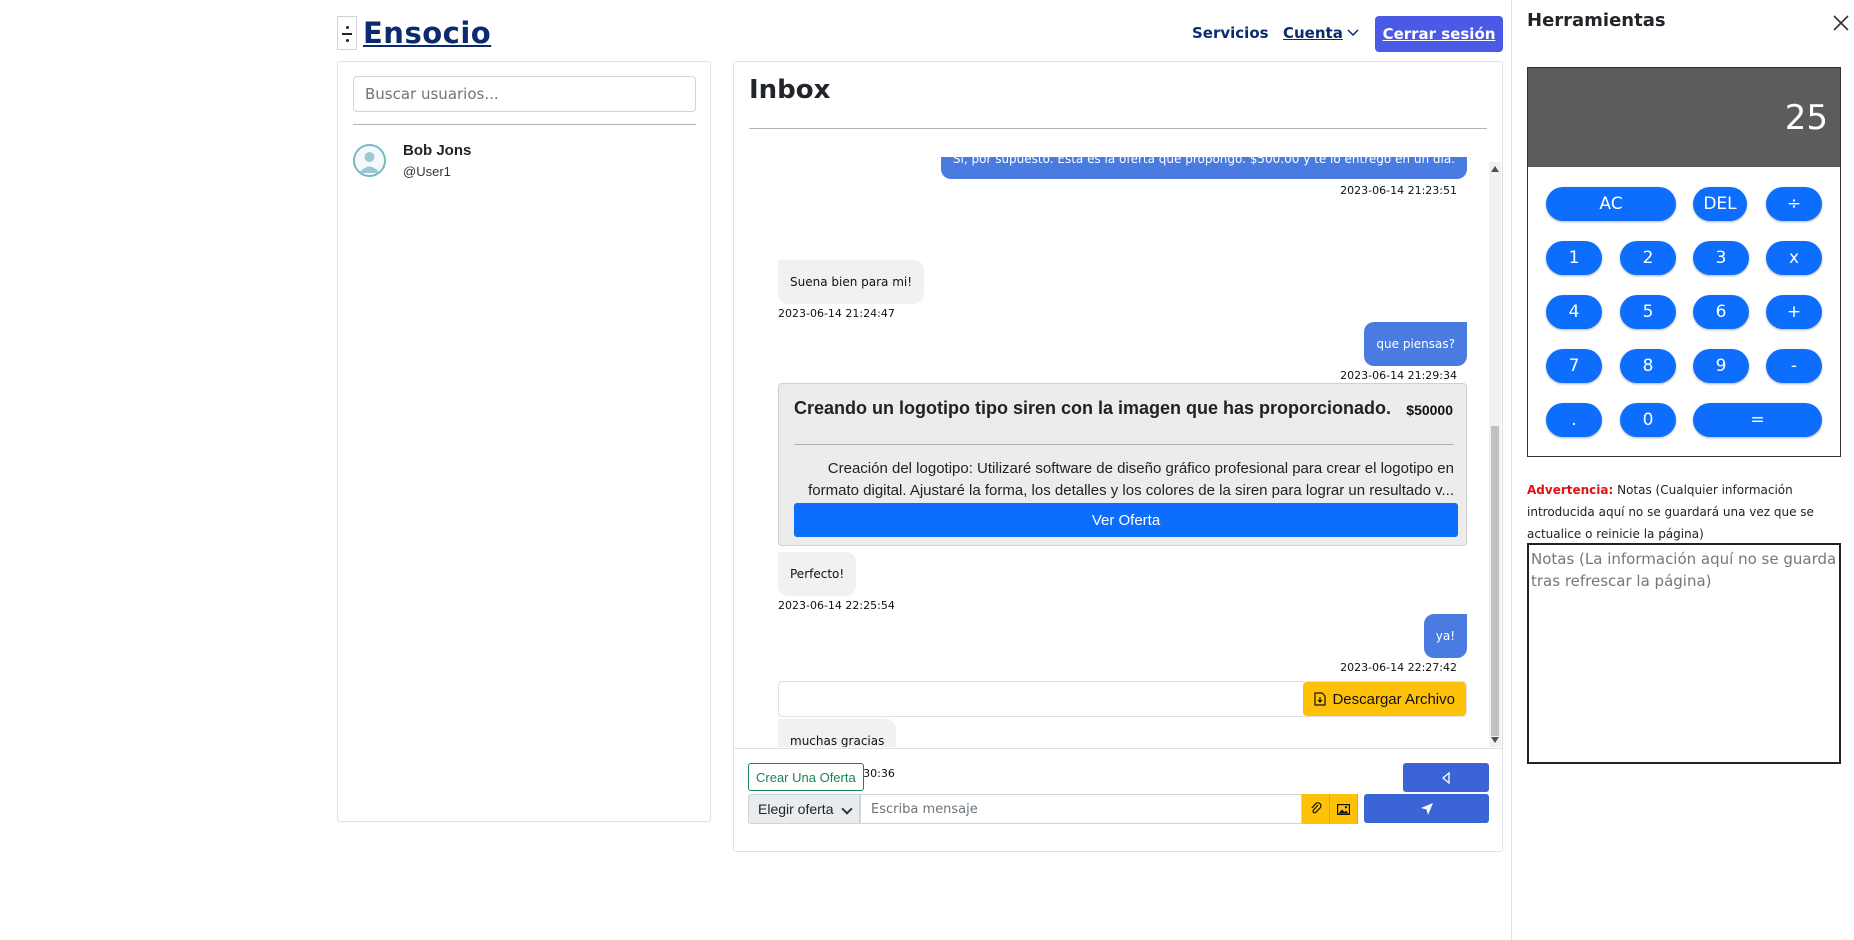  Describe the element at coordinates (796, 809) in the screenshot. I see `offer-select-value: Elegir oferta` at that location.